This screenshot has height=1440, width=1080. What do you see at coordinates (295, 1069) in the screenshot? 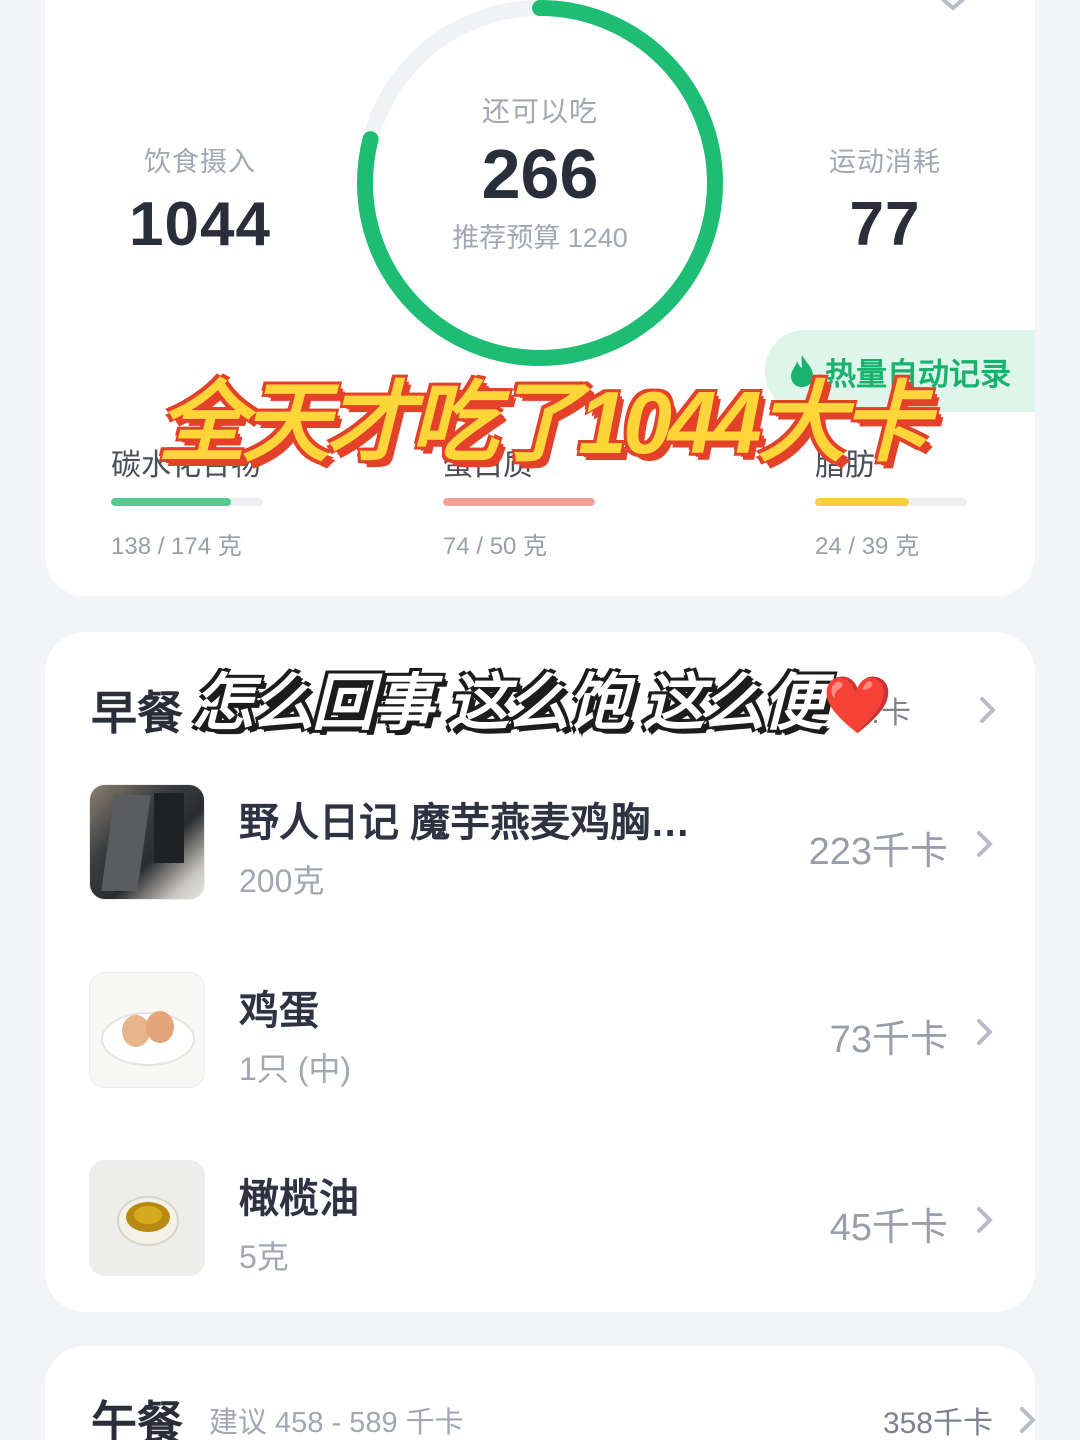
I see `food-amount: 1只 (中)` at bounding box center [295, 1069].